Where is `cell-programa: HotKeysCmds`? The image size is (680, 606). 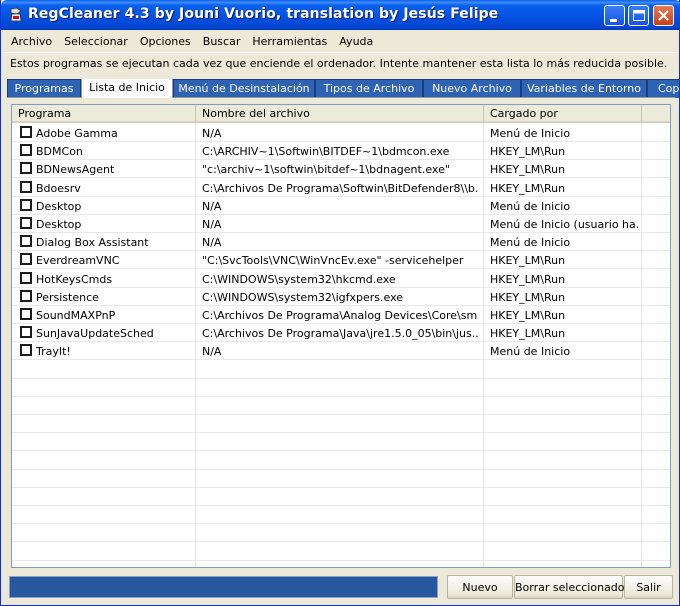
cell-programa: HotKeysCmds is located at coordinates (74, 279).